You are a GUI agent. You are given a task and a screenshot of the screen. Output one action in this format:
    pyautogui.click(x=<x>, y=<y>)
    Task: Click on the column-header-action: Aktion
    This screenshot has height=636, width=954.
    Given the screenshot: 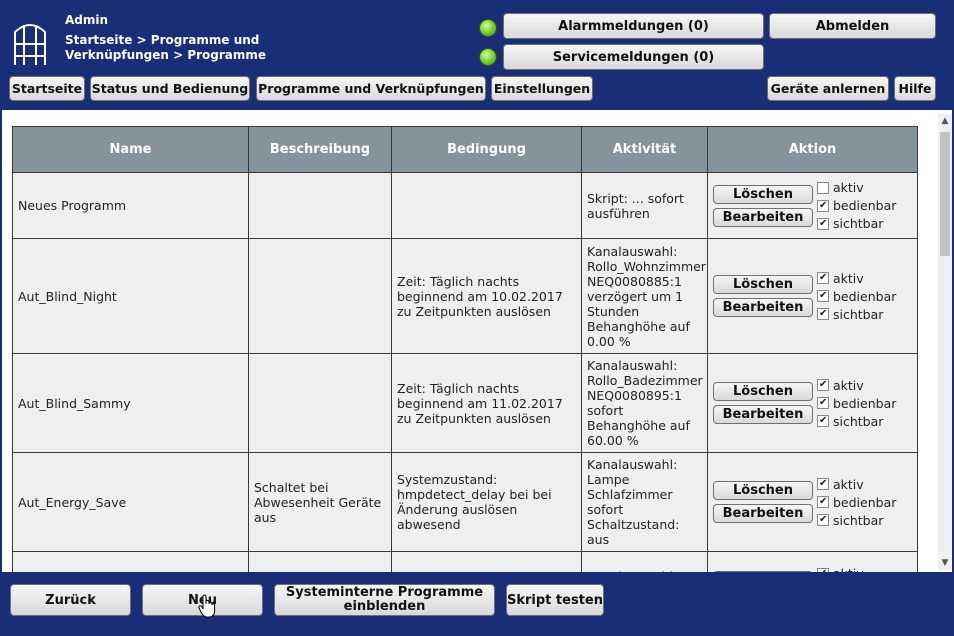 What is the action you would take?
    pyautogui.click(x=812, y=149)
    